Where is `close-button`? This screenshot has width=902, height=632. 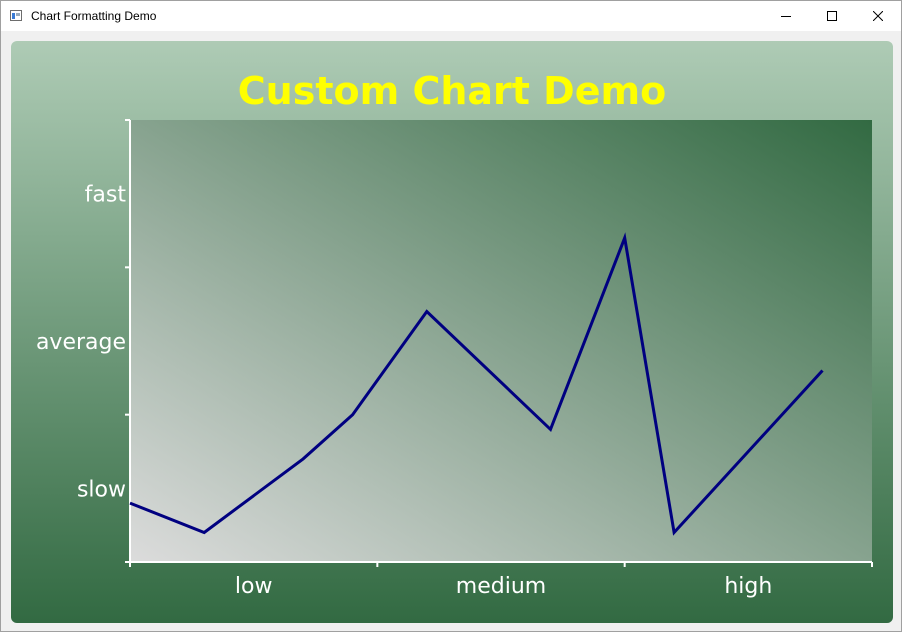
close-button is located at coordinates (878, 16).